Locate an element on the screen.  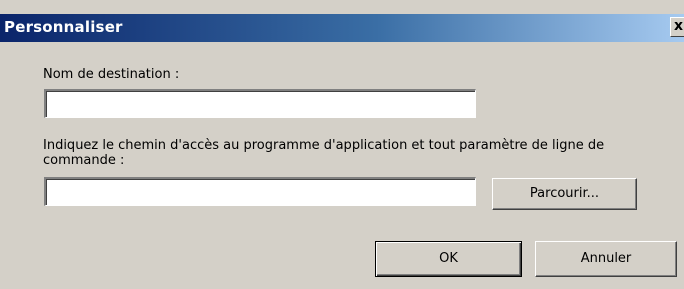
close-icon: x is located at coordinates (679, 26).